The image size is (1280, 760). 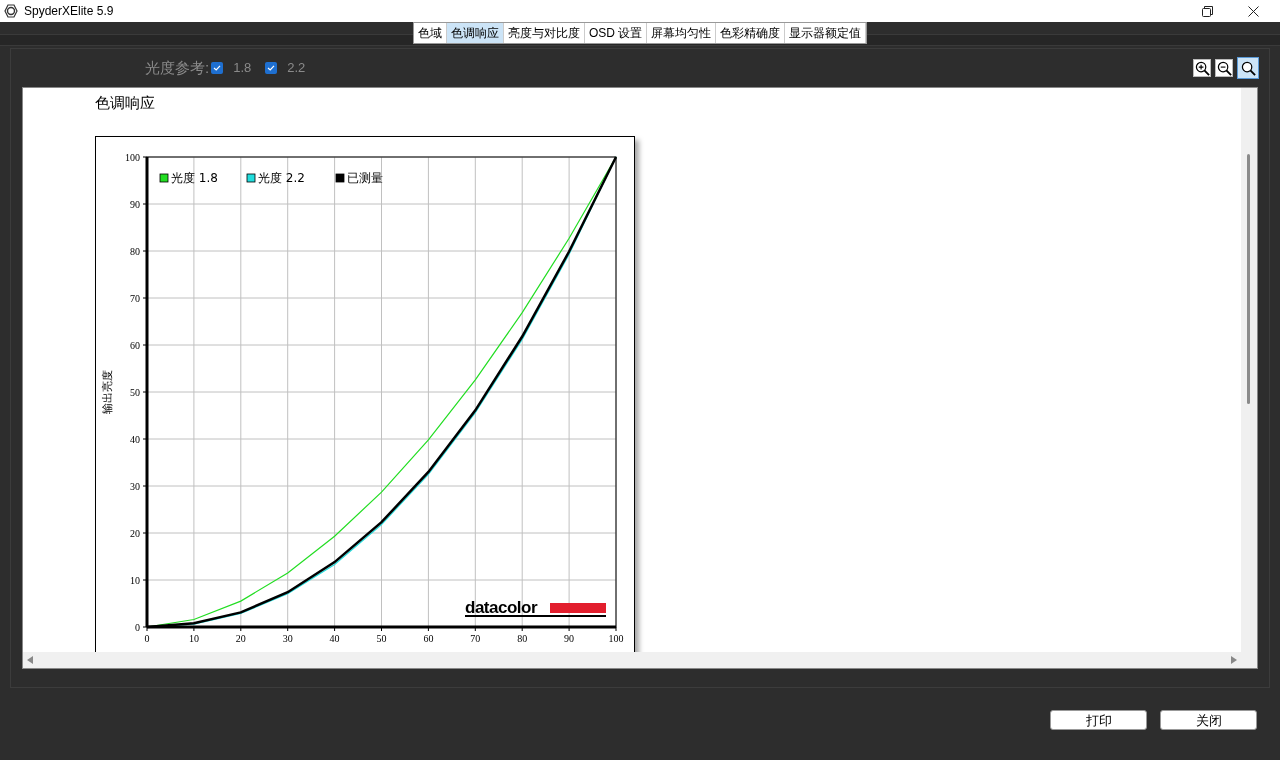 I want to click on y-tick-label: 100, so click(x=132, y=157).